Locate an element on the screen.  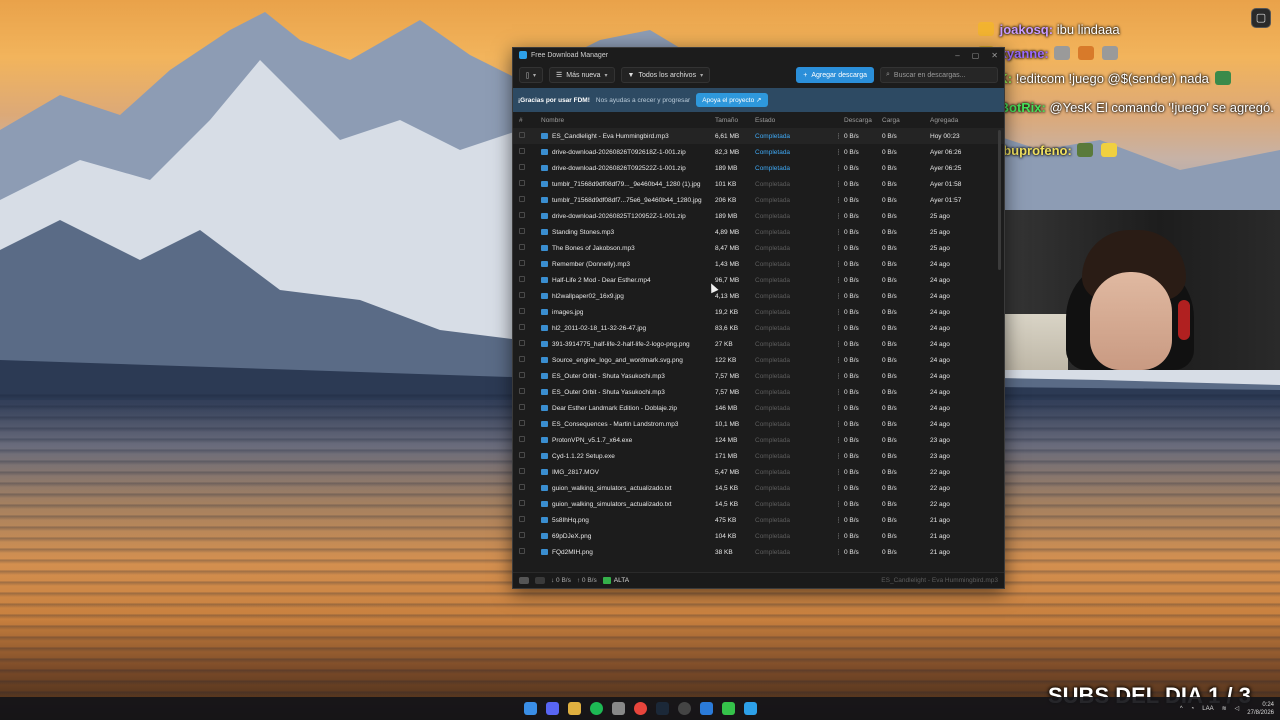
fdm-taskbar-icon is located at coordinates (750, 708).